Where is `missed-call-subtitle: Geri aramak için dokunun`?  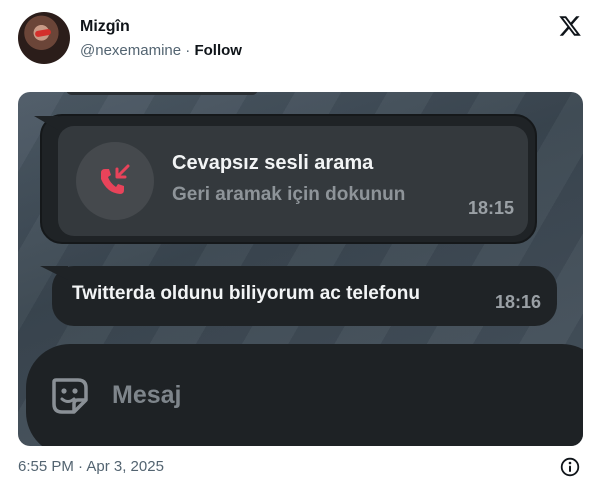
missed-call-subtitle: Geri aramak için dokunun is located at coordinates (289, 194).